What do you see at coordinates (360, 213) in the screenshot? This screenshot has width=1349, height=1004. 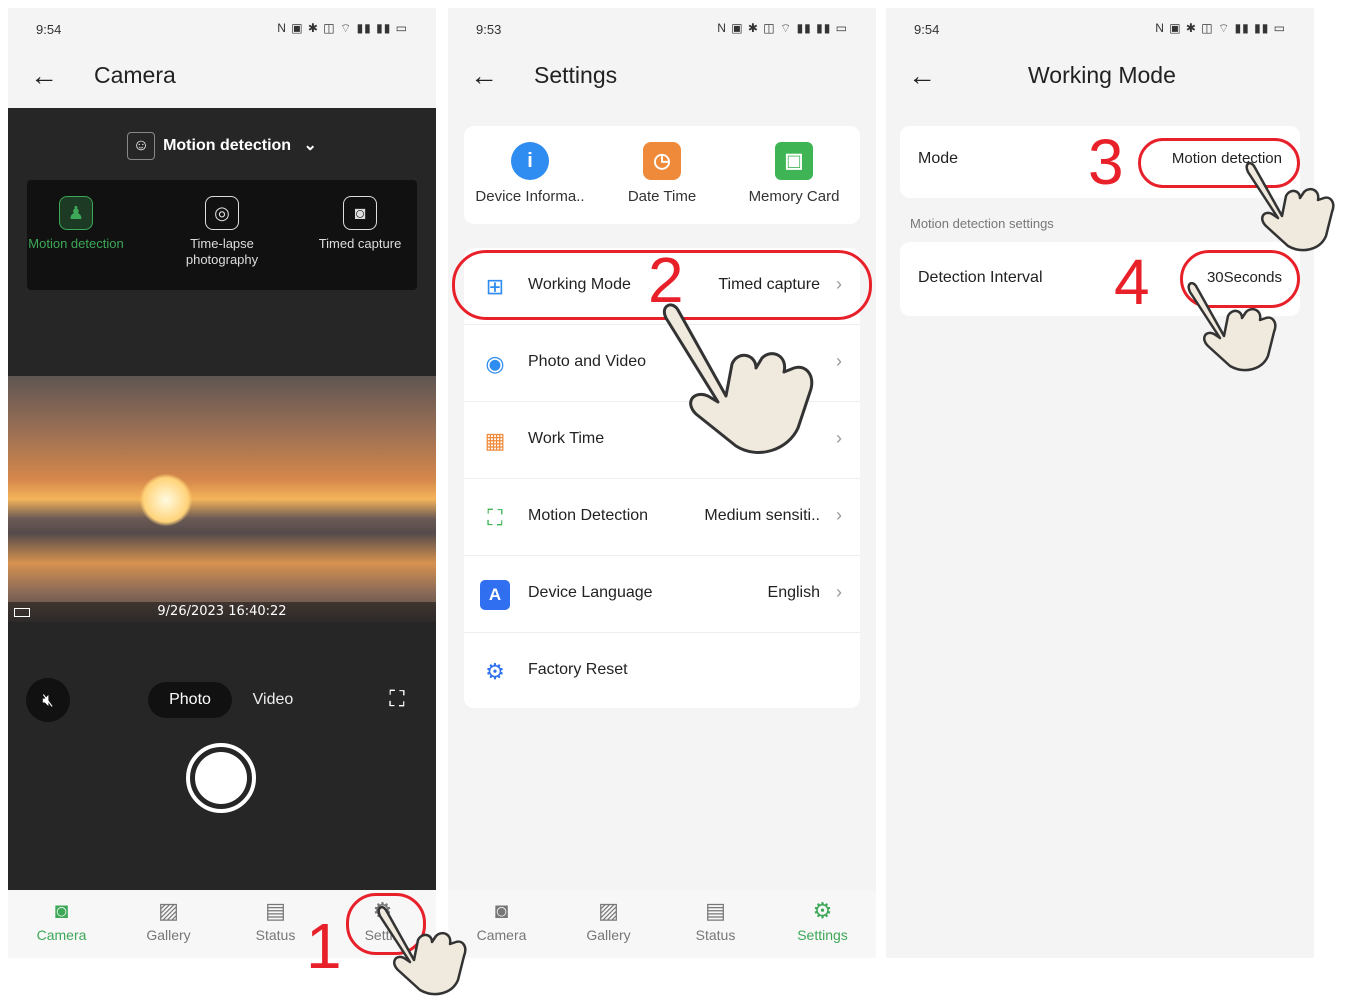 I see `camera-timer-icon: ◙` at bounding box center [360, 213].